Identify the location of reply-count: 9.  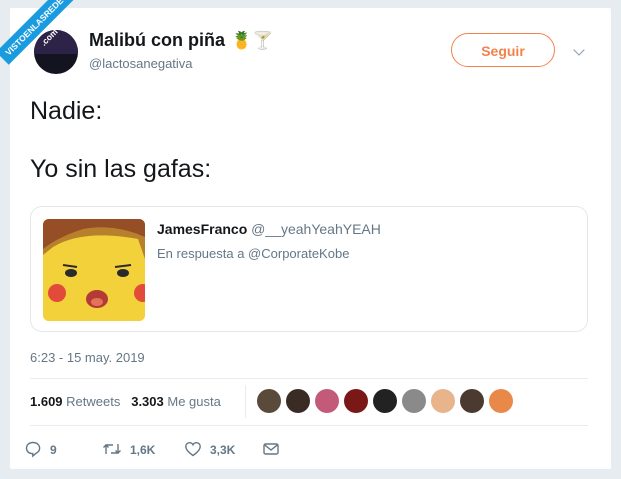
(53, 450).